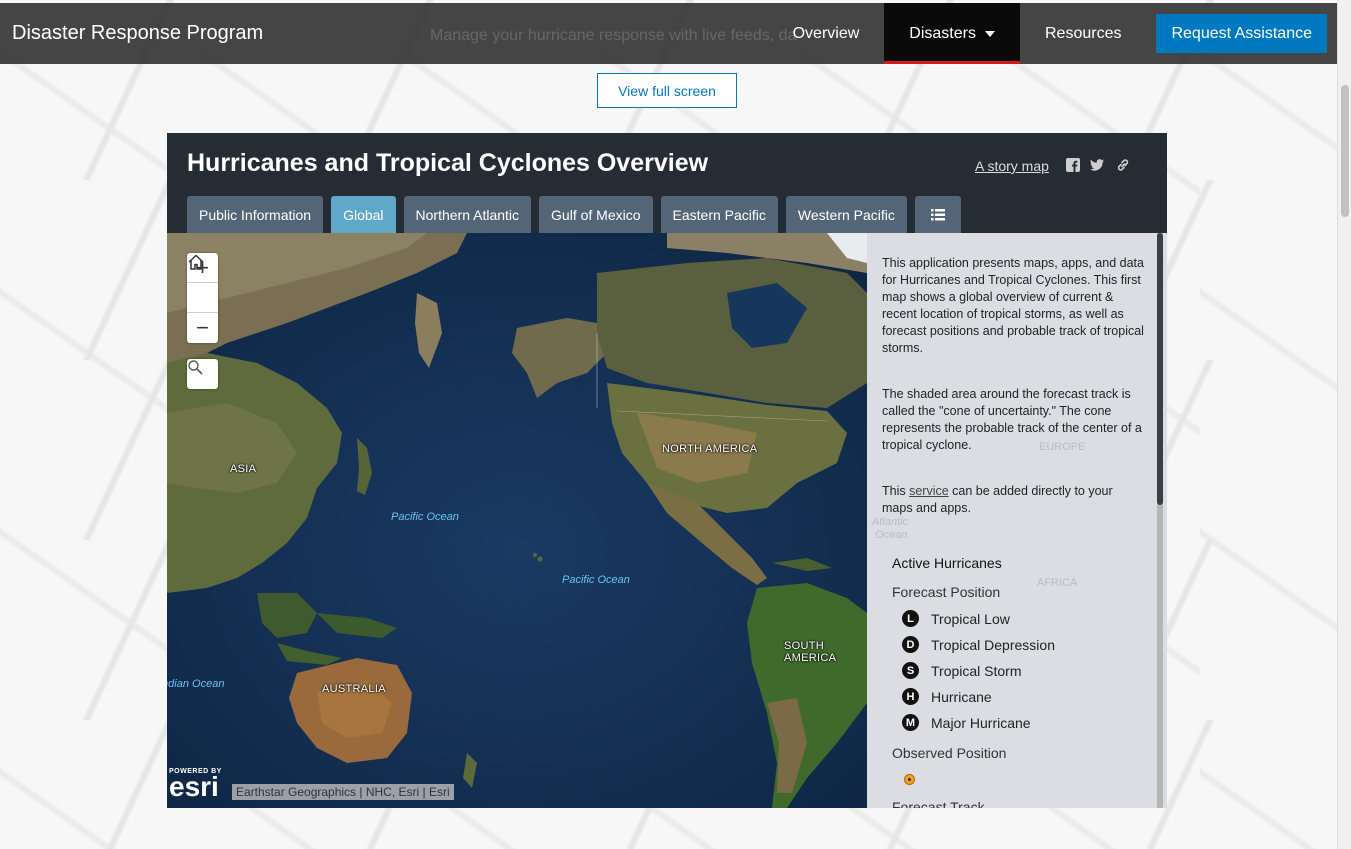 This screenshot has width=1351, height=849. I want to click on link-icon, so click(1123, 165).